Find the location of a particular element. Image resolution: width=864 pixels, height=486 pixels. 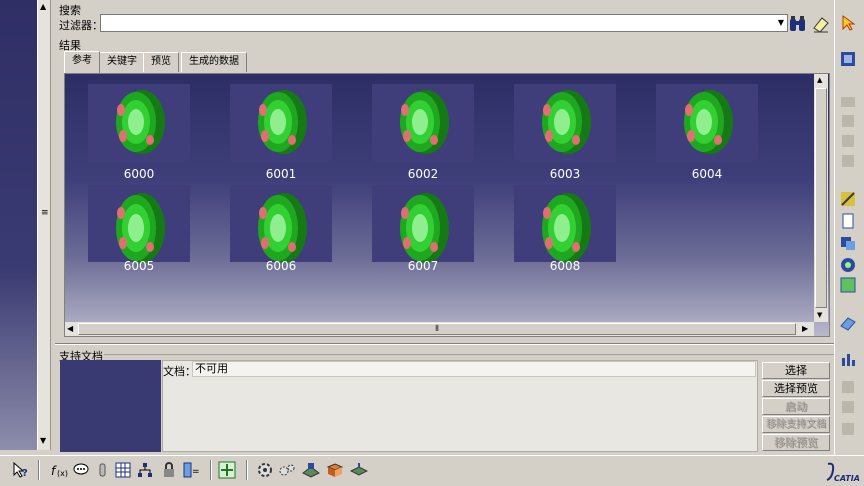

gallery-horizontal-scroll-thumb: ⦀ is located at coordinates (437, 329).